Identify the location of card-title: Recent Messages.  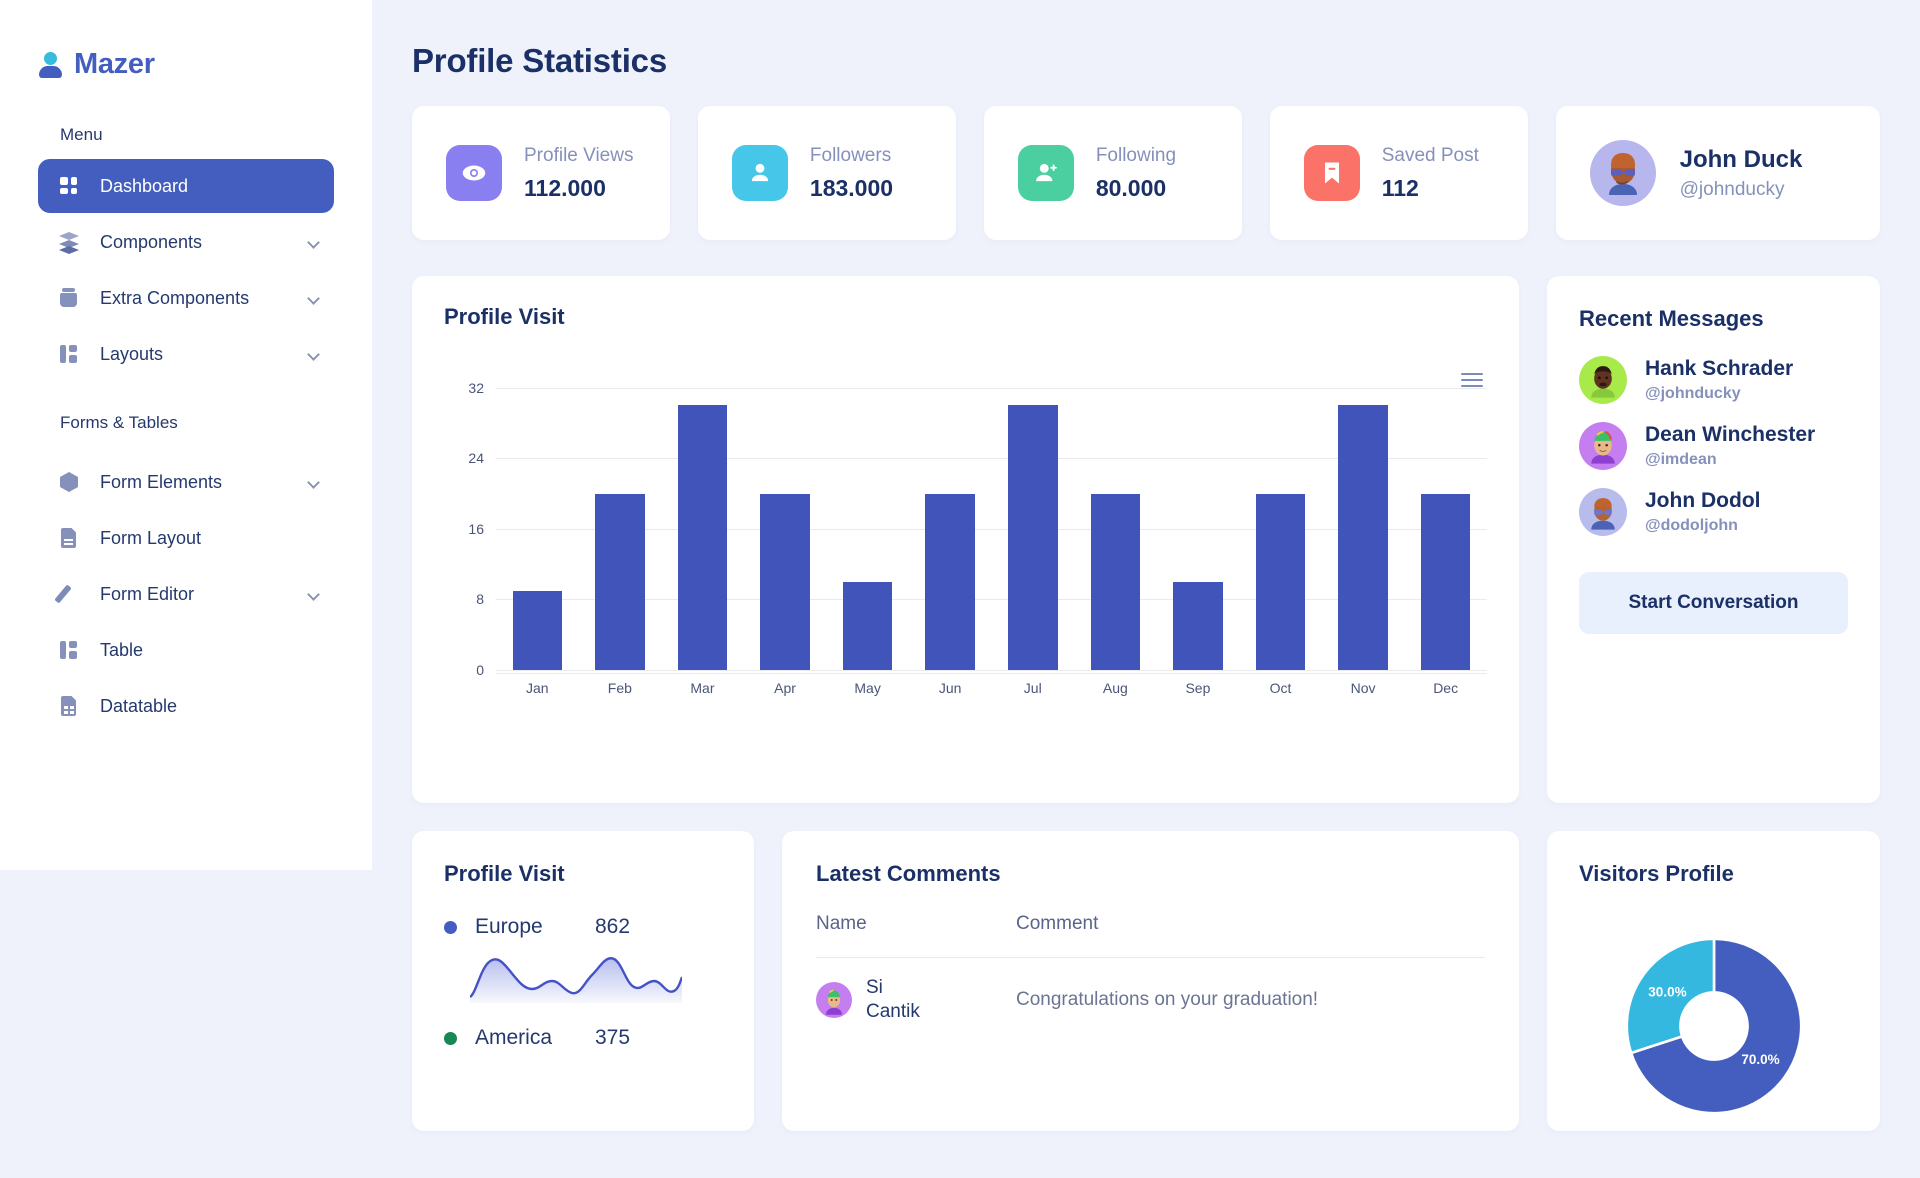
(1671, 318).